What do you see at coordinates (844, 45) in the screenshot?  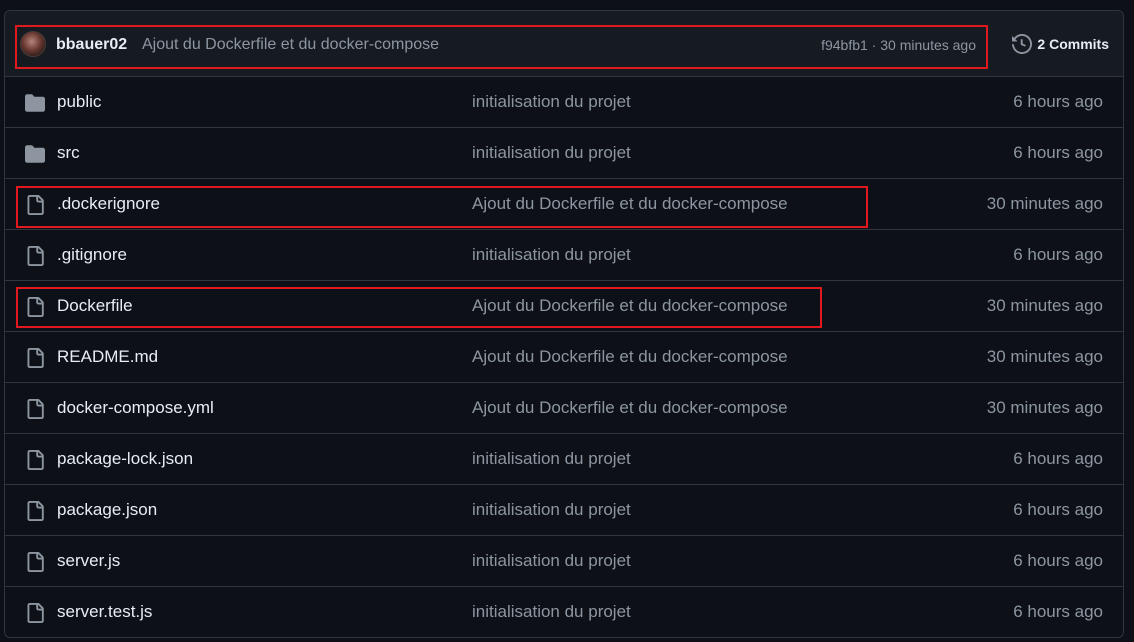 I see `commit-sha-link: f94bfb1` at bounding box center [844, 45].